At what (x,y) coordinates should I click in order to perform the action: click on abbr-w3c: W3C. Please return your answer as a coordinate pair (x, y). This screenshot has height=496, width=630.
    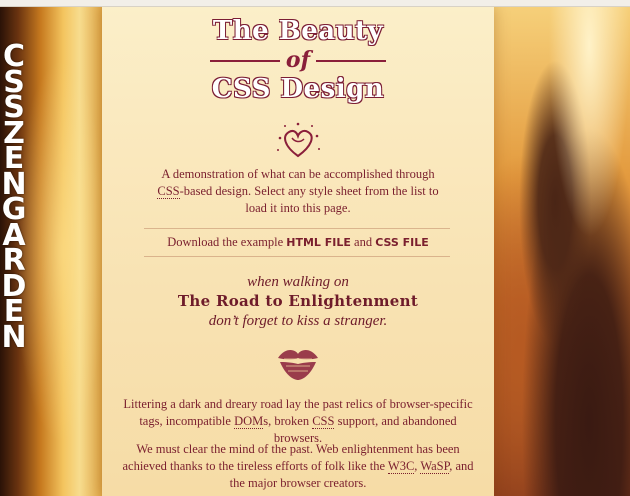
    Looking at the image, I should click on (401, 466).